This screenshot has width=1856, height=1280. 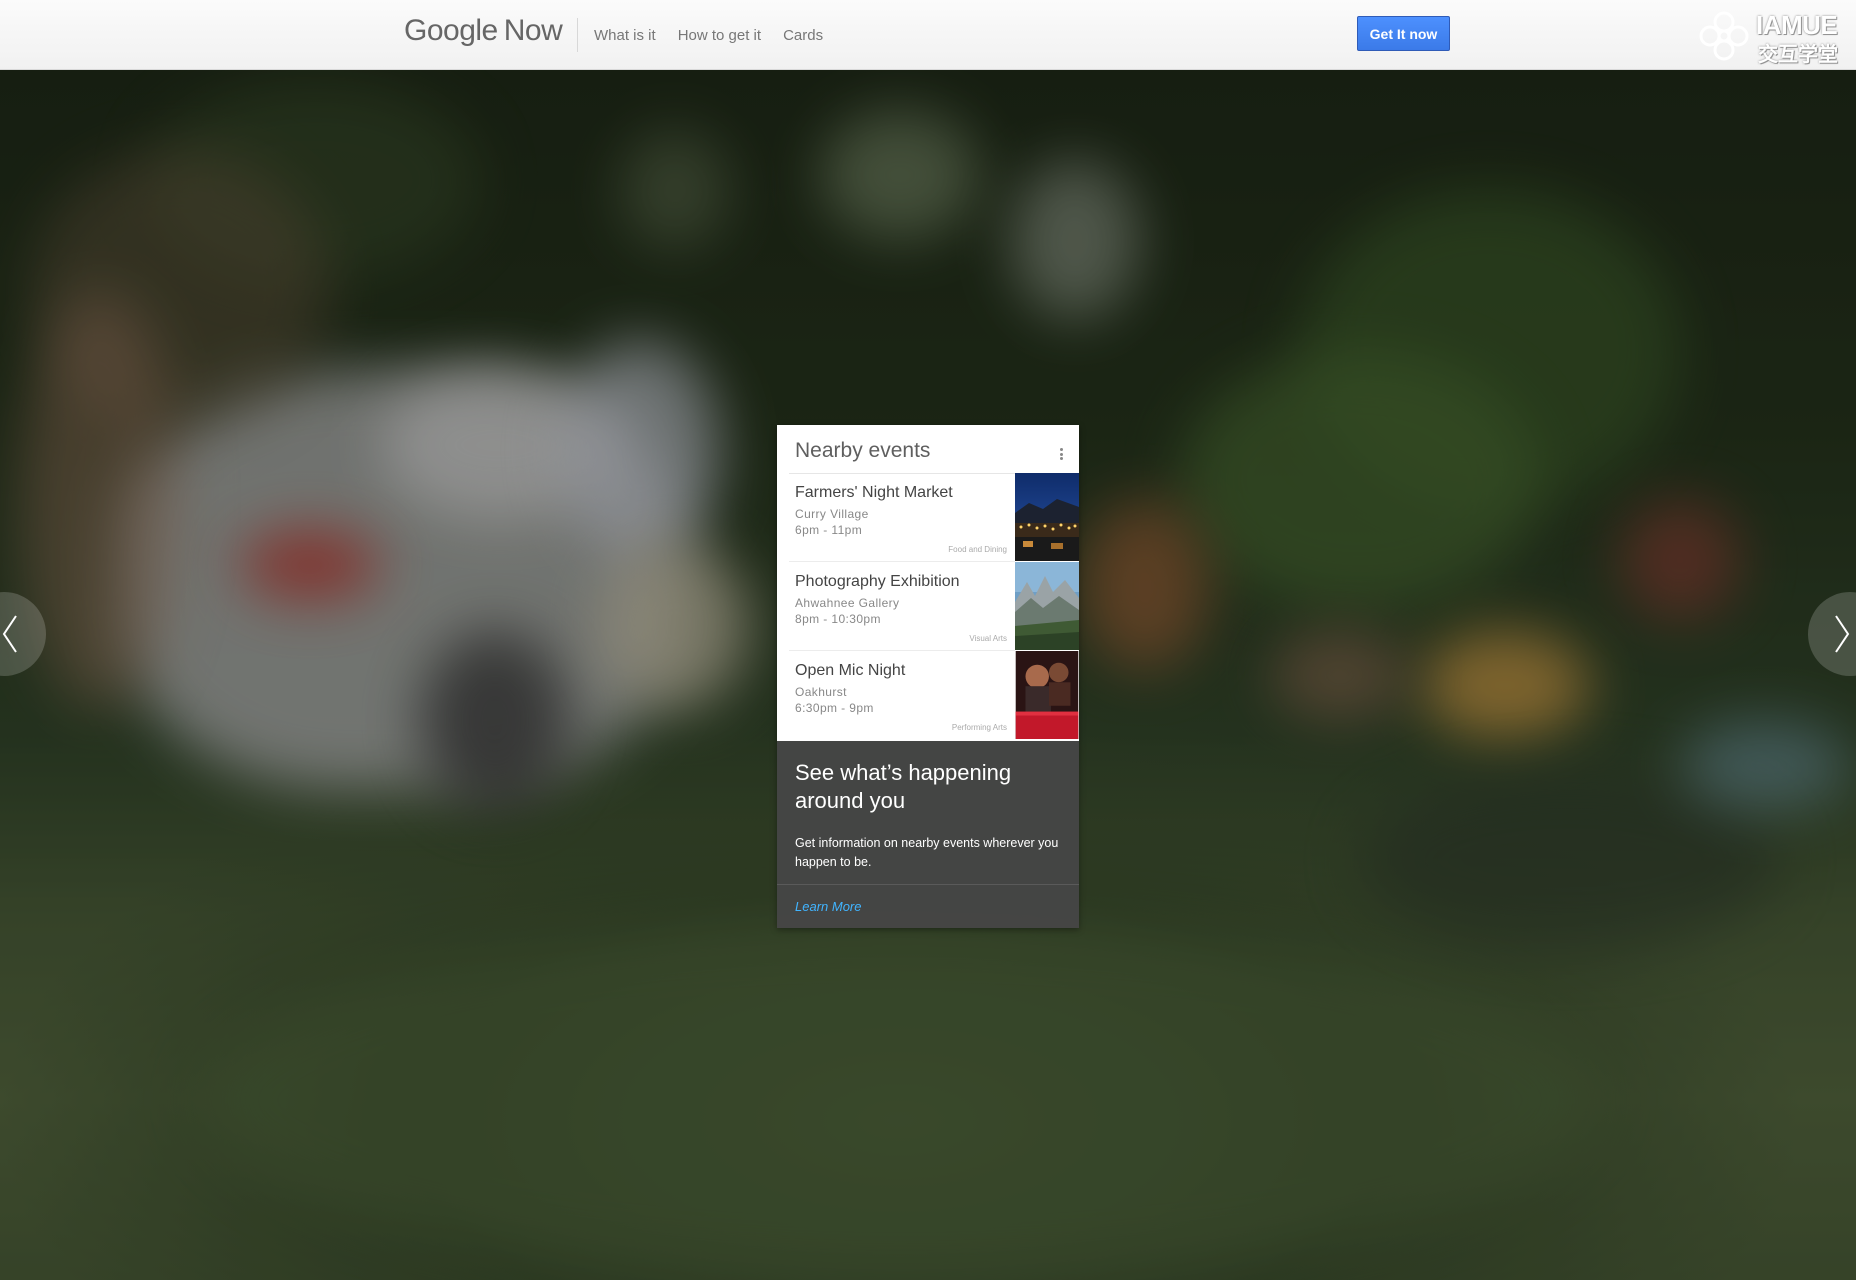 What do you see at coordinates (988, 638) in the screenshot?
I see `event-category: Visual Arts` at bounding box center [988, 638].